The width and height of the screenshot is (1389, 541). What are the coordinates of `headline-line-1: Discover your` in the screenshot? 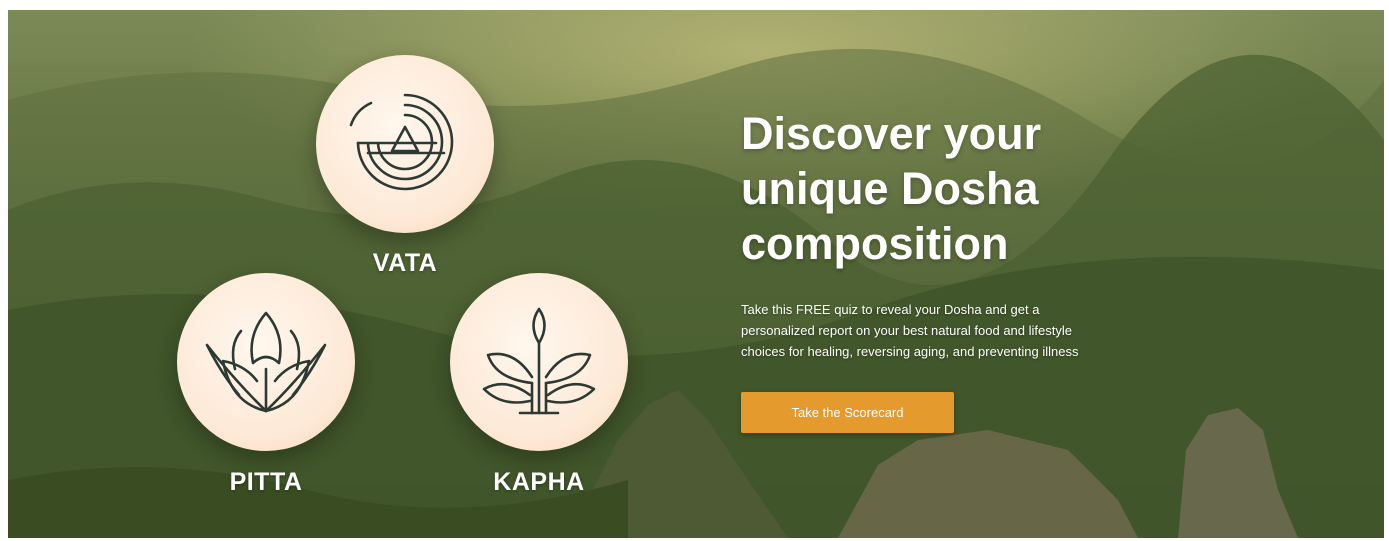 It's located at (891, 133).